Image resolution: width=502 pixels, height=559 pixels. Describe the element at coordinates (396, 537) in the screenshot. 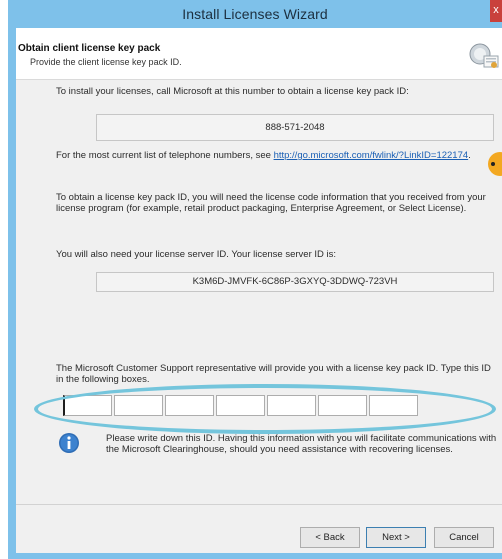

I see `next-button: Next >` at that location.